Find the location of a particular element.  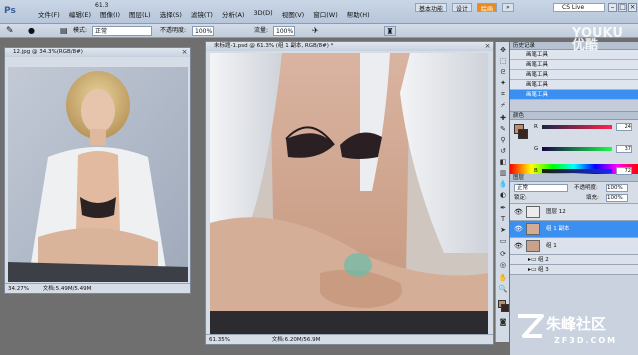

channel-value-field: 72 is located at coordinates (624, 171).